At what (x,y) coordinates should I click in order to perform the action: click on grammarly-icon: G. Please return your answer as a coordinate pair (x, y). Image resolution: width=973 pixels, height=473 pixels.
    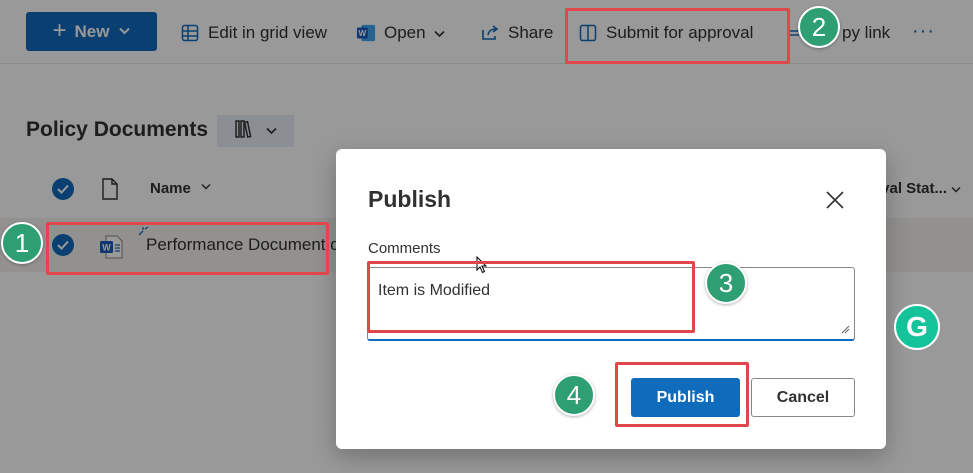
    Looking at the image, I should click on (917, 327).